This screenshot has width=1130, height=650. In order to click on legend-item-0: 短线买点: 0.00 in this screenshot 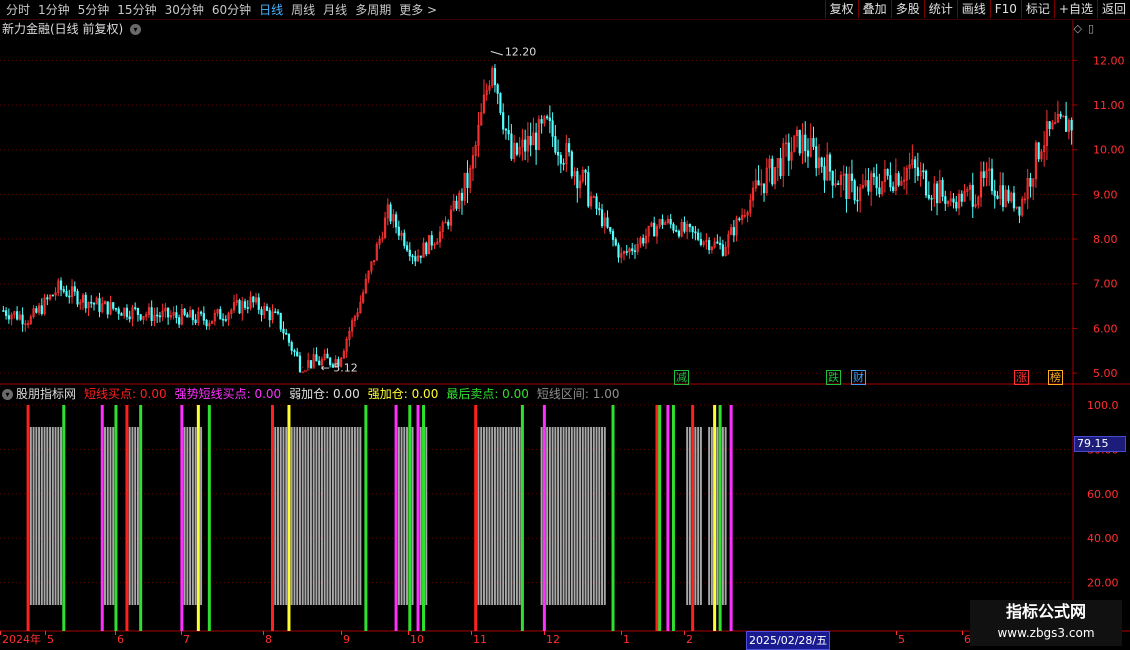, I will do `click(125, 394)`.